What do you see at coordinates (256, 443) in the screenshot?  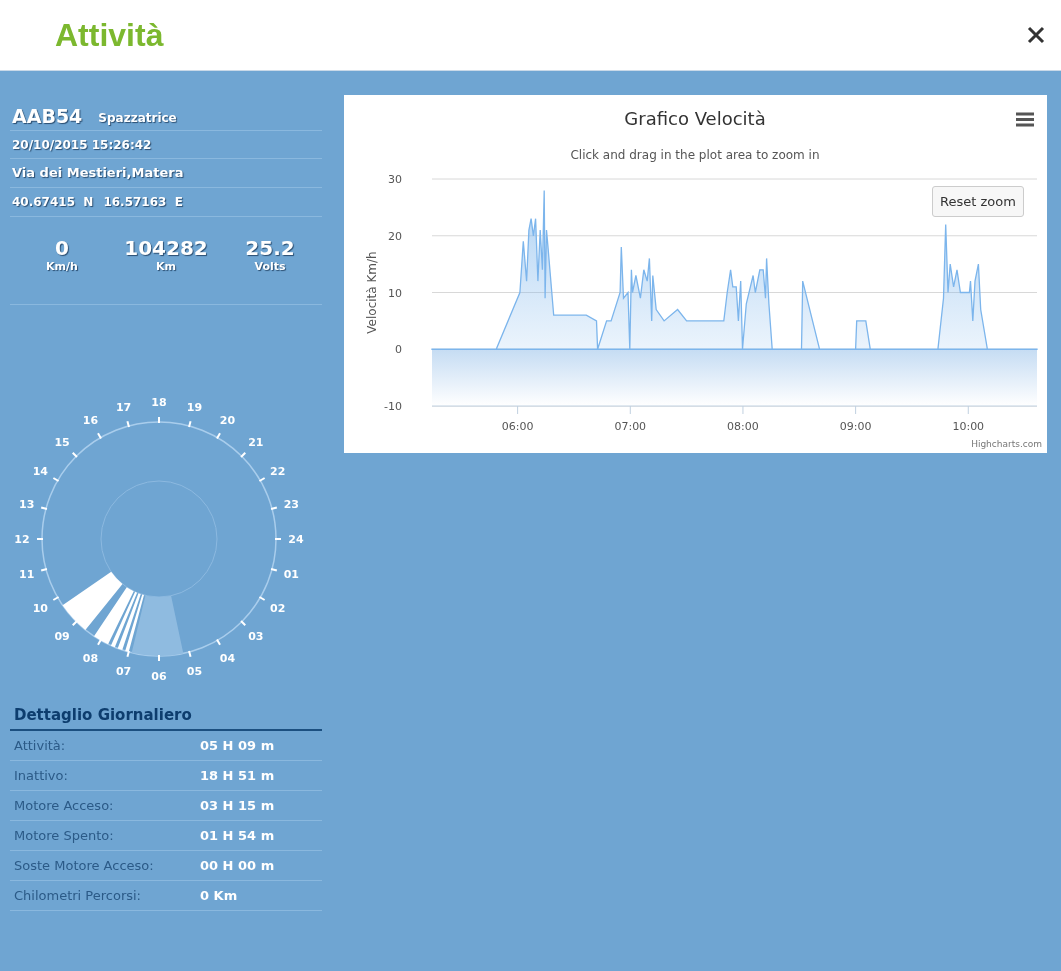 I see `hour-label: 21` at bounding box center [256, 443].